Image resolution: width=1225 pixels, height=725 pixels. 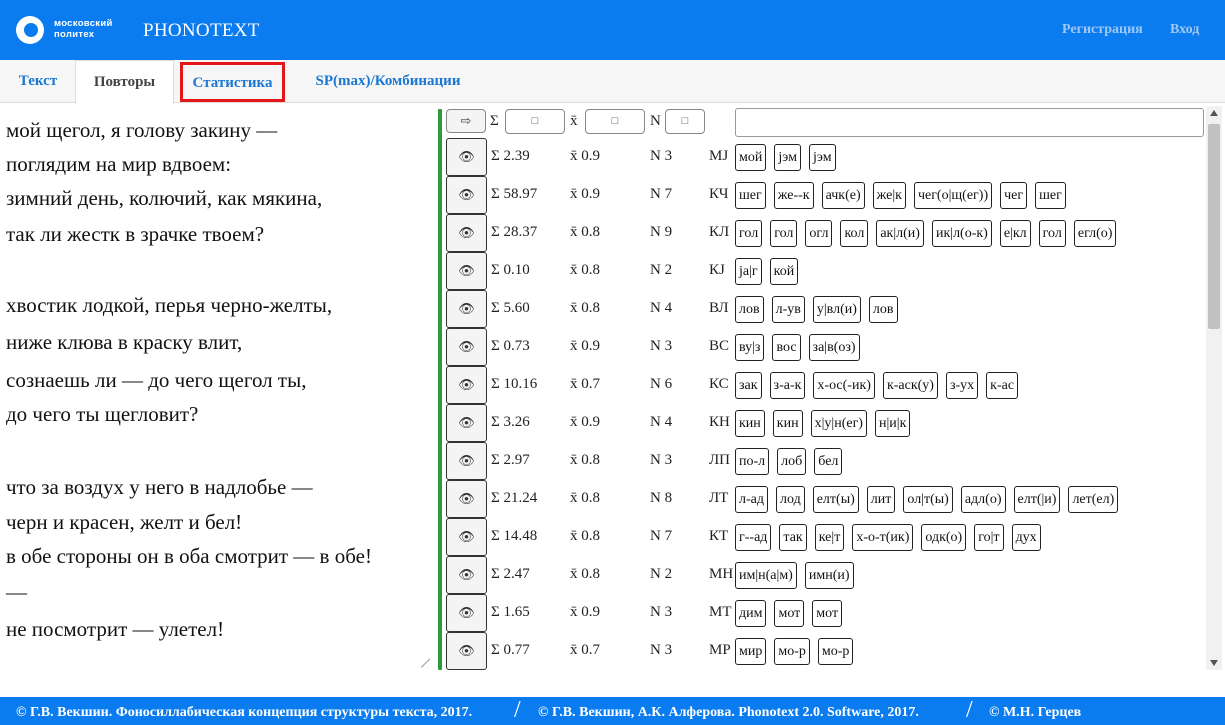 I want to click on syllable-chip: адл(о), so click(x=983, y=499).